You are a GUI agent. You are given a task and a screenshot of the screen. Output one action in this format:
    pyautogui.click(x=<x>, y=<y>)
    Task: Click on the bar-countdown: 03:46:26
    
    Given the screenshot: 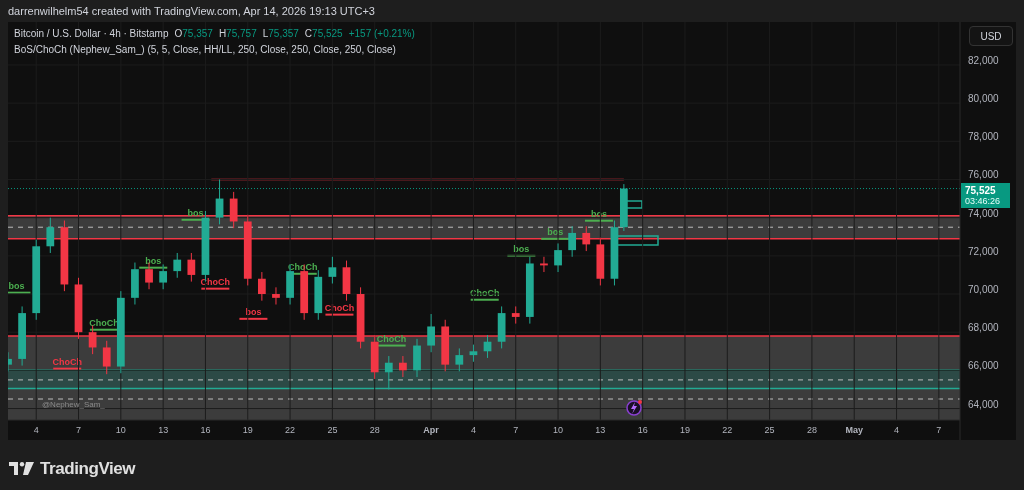 What is the action you would take?
    pyautogui.click(x=983, y=201)
    